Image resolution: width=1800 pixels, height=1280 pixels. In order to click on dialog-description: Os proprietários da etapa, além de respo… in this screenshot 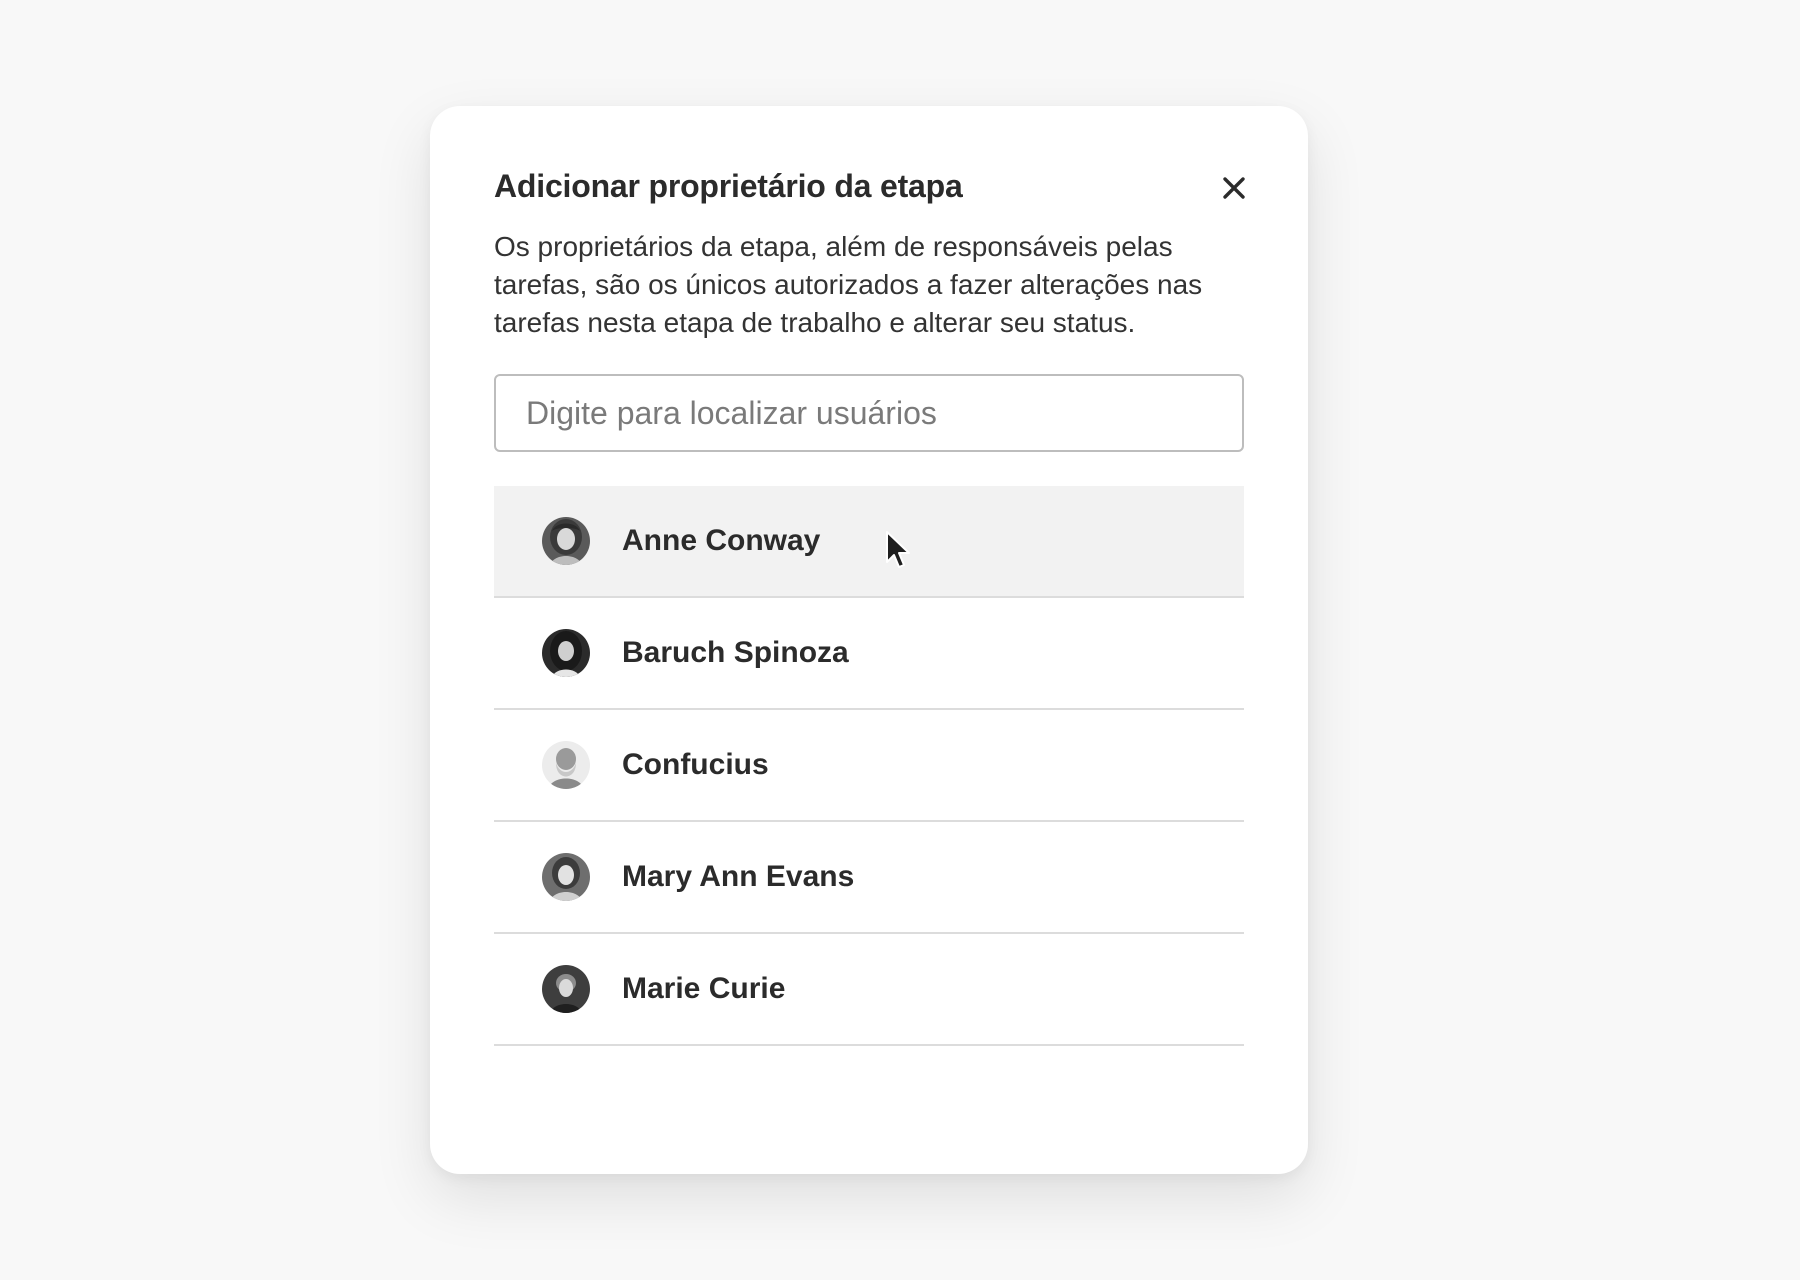, I will do `click(848, 284)`.